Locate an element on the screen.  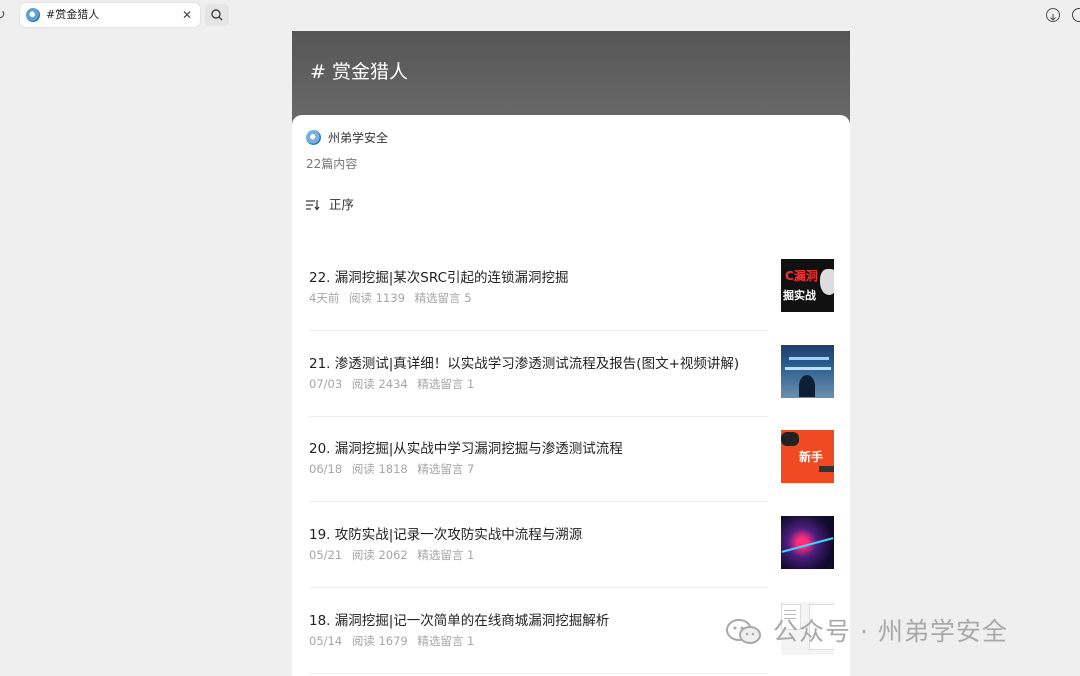
article-title: 18. 漏洞挖掘|记一次简单的在线商城漏洞挖掘解析 is located at coordinates (459, 619).